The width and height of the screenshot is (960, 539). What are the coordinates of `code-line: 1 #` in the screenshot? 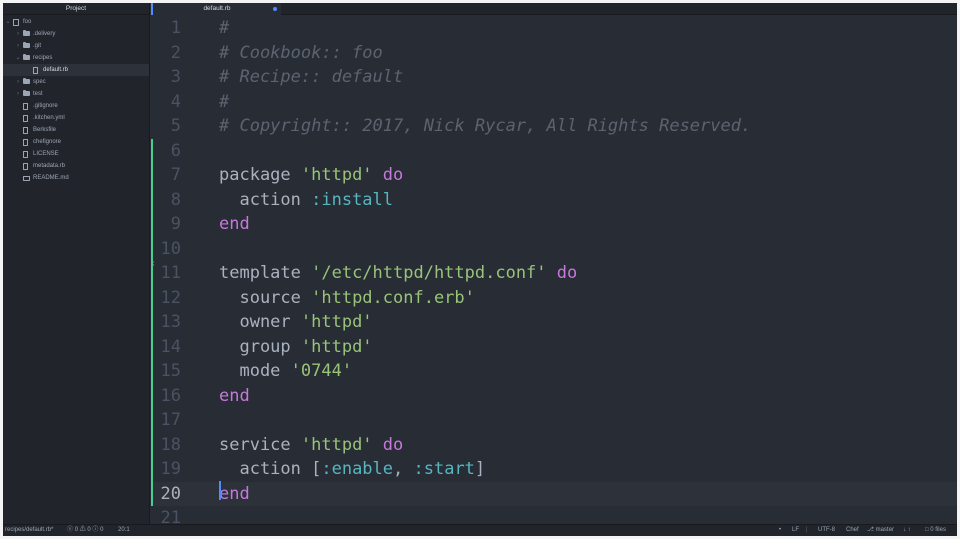 It's located at (554, 28).